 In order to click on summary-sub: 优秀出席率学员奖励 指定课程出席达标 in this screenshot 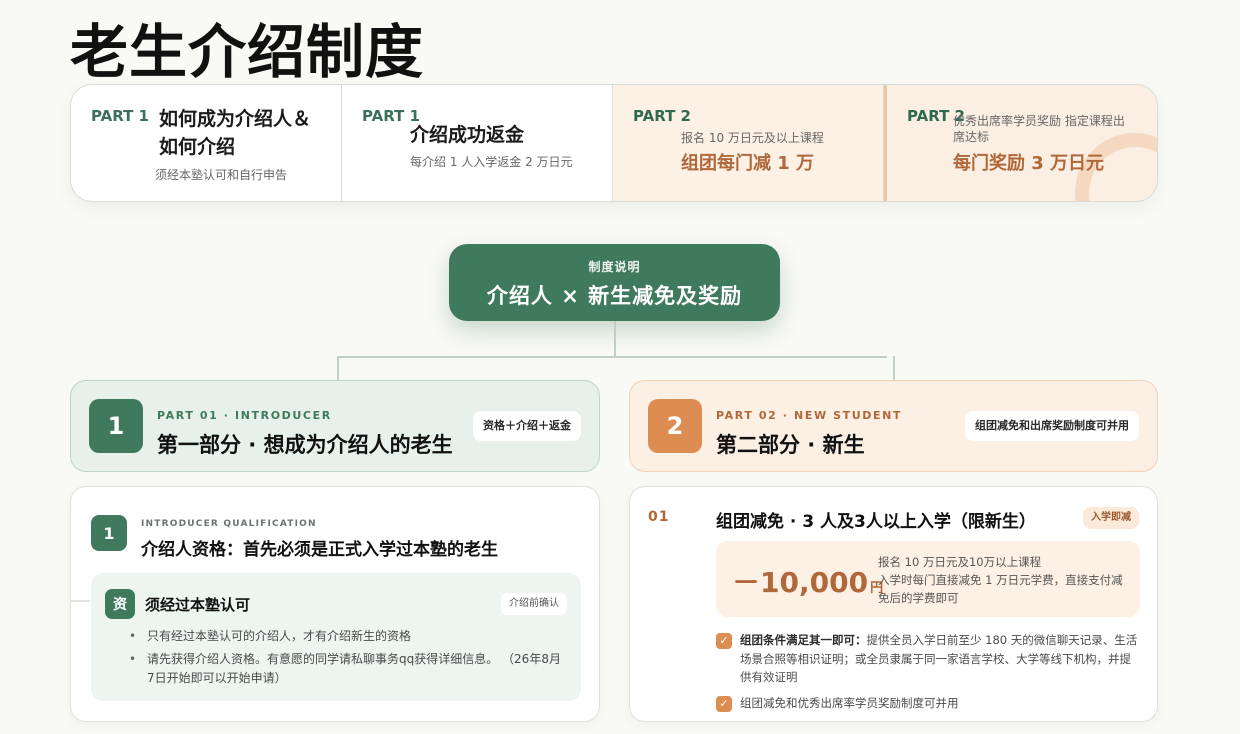, I will do `click(1039, 129)`.